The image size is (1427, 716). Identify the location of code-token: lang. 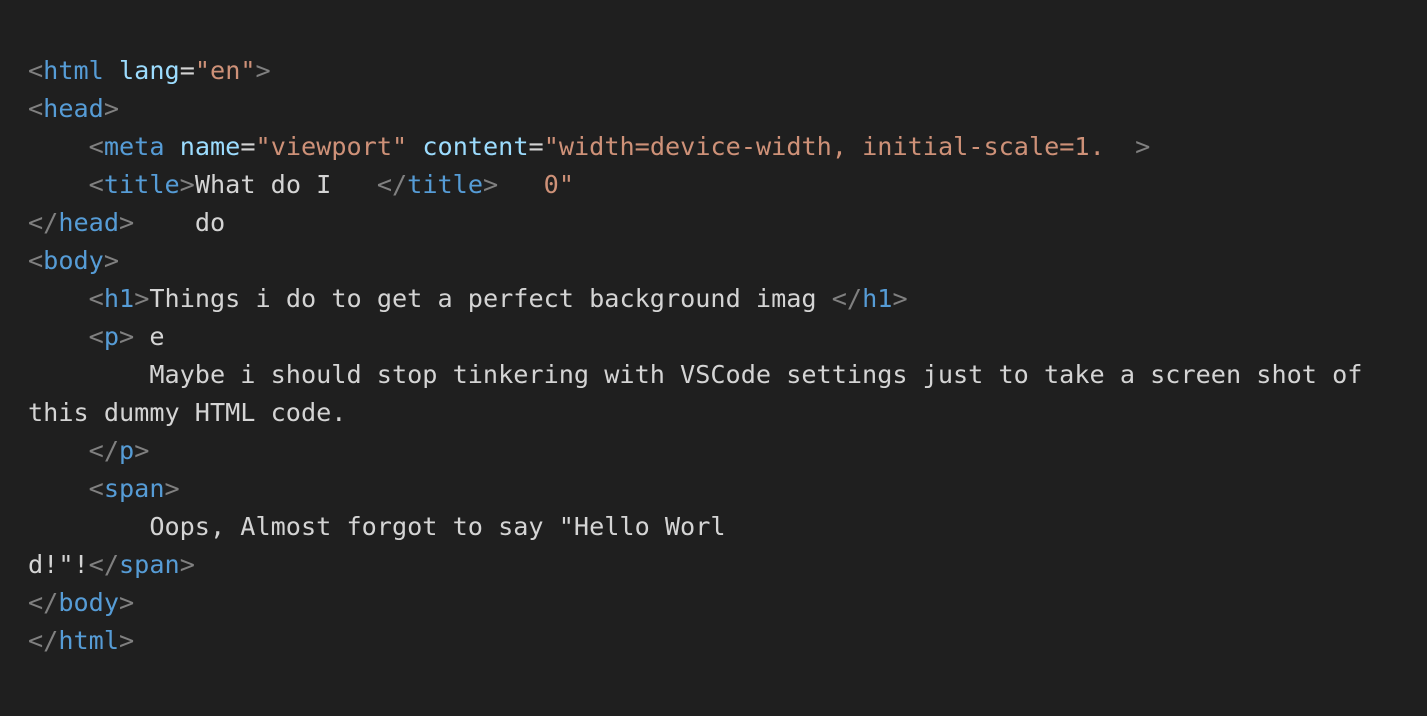
(149, 70).